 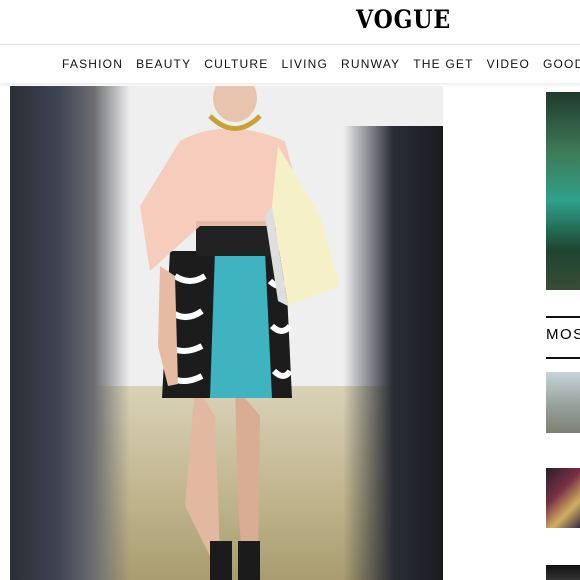 What do you see at coordinates (370, 64) in the screenshot?
I see `nav-item-runway: RUNWAY` at bounding box center [370, 64].